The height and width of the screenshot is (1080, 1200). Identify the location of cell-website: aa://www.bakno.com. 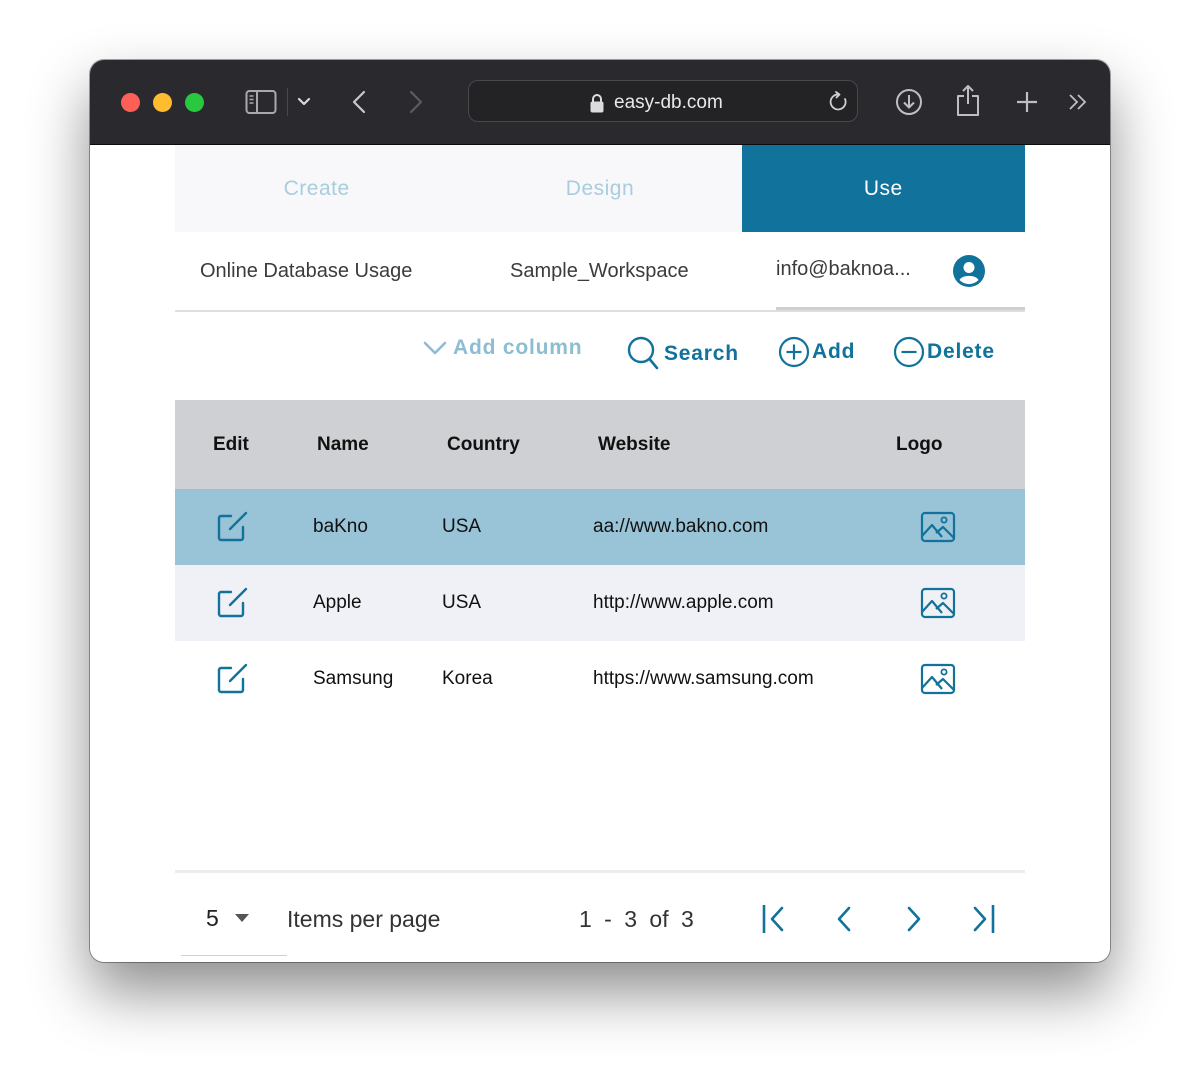
(681, 526).